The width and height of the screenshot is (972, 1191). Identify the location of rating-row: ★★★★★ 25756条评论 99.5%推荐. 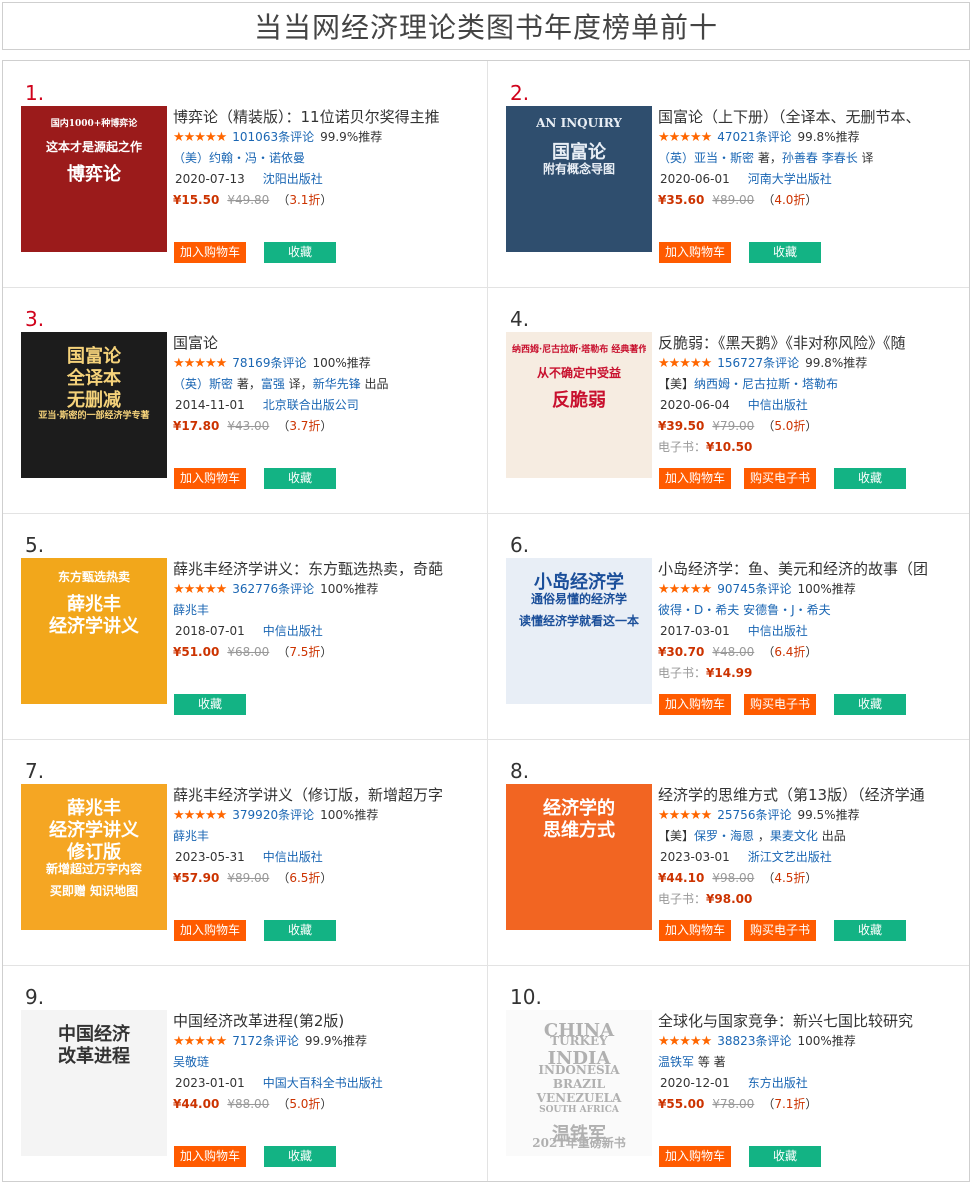
(808, 815).